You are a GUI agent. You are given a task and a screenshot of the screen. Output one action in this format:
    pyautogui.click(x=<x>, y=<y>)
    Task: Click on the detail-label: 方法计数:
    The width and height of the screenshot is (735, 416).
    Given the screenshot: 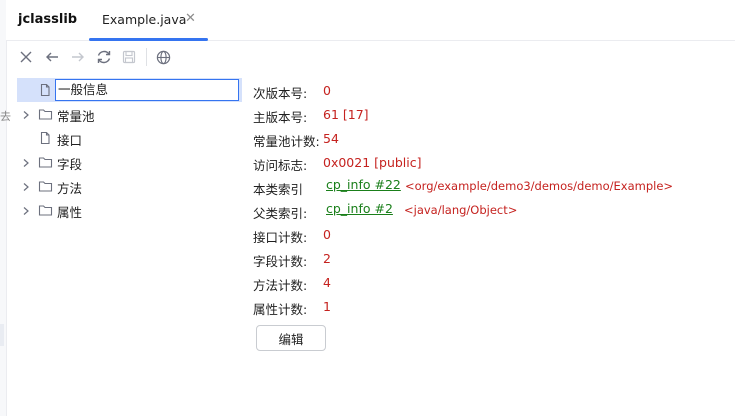 What is the action you would take?
    pyautogui.click(x=280, y=285)
    